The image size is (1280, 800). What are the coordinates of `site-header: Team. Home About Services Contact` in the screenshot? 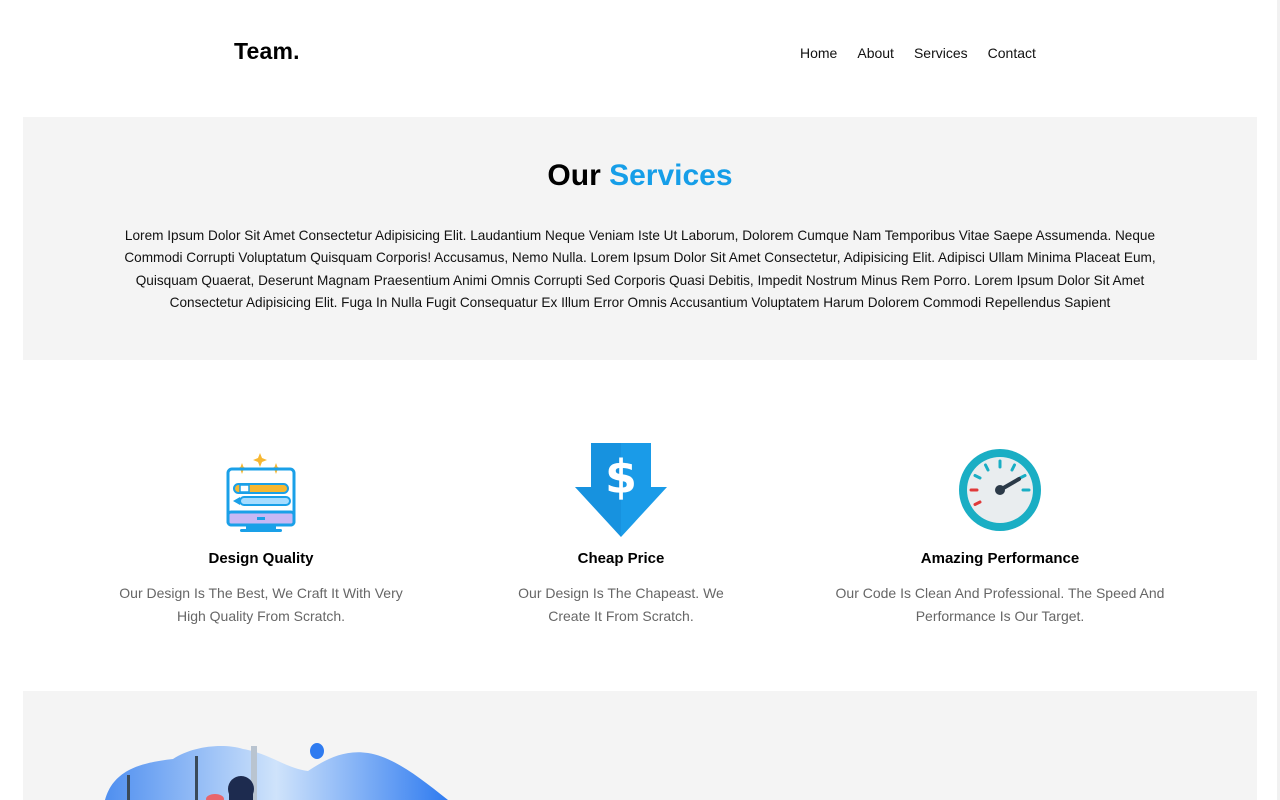 It's located at (640, 55).